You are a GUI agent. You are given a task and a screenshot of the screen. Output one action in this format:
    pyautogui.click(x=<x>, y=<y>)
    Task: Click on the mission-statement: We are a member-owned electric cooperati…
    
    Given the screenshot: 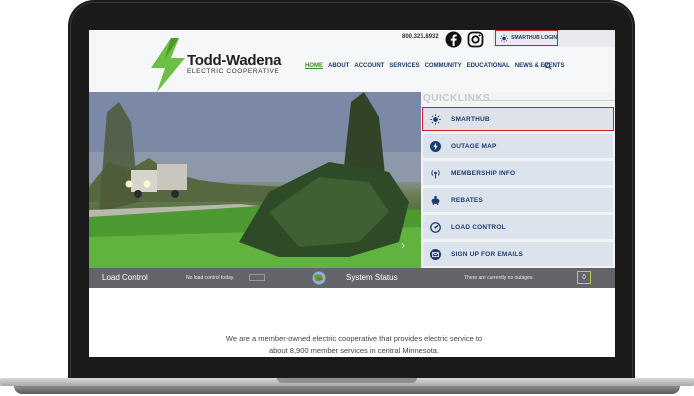 What is the action you would take?
    pyautogui.click(x=354, y=345)
    